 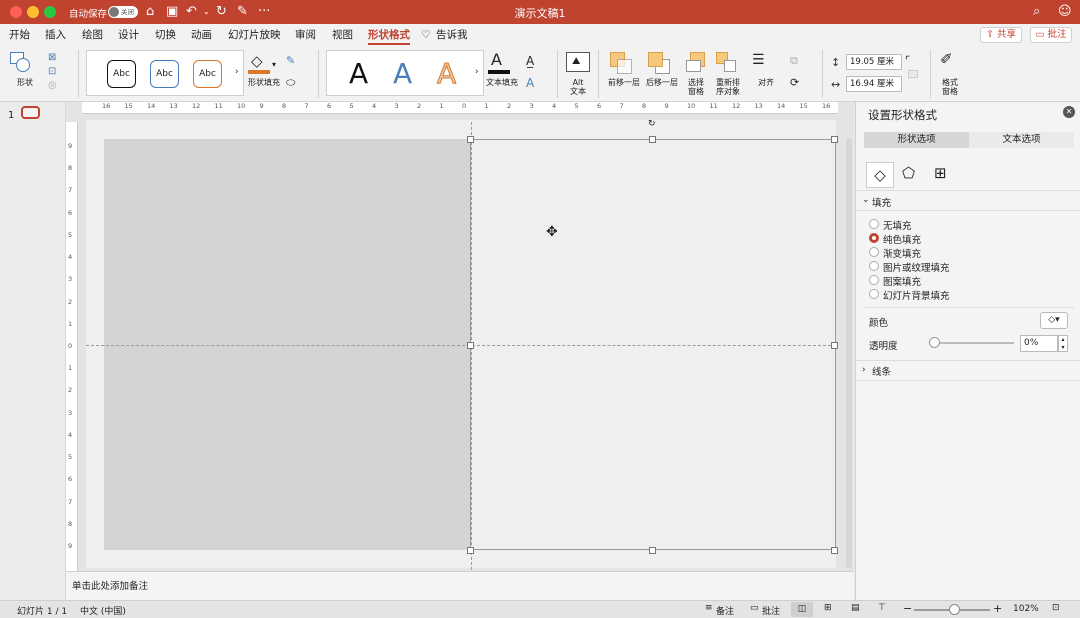 What do you see at coordinates (30, 112) in the screenshot?
I see `slide-thumbnail` at bounding box center [30, 112].